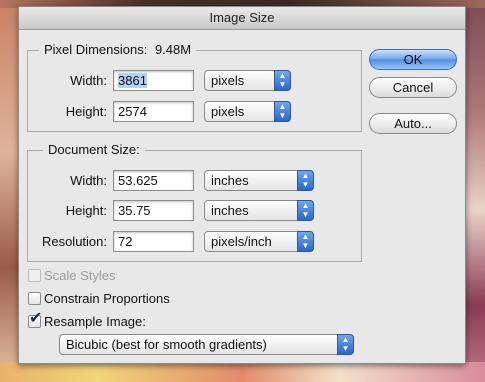  Describe the element at coordinates (153, 241) in the screenshot. I see `resolution-field: 72` at that location.